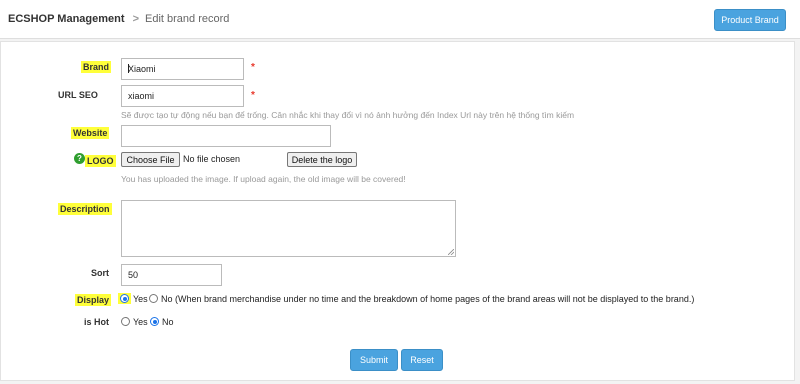 This screenshot has width=800, height=384. What do you see at coordinates (154, 321) in the screenshot?
I see `is-hot-no-radio` at bounding box center [154, 321].